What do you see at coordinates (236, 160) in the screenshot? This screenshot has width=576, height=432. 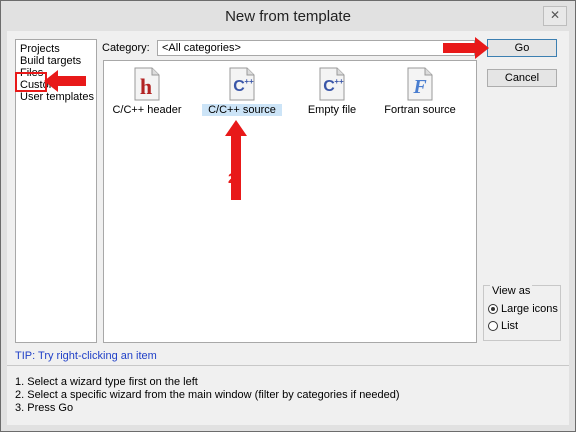 I see `arrow-up-icon` at bounding box center [236, 160].